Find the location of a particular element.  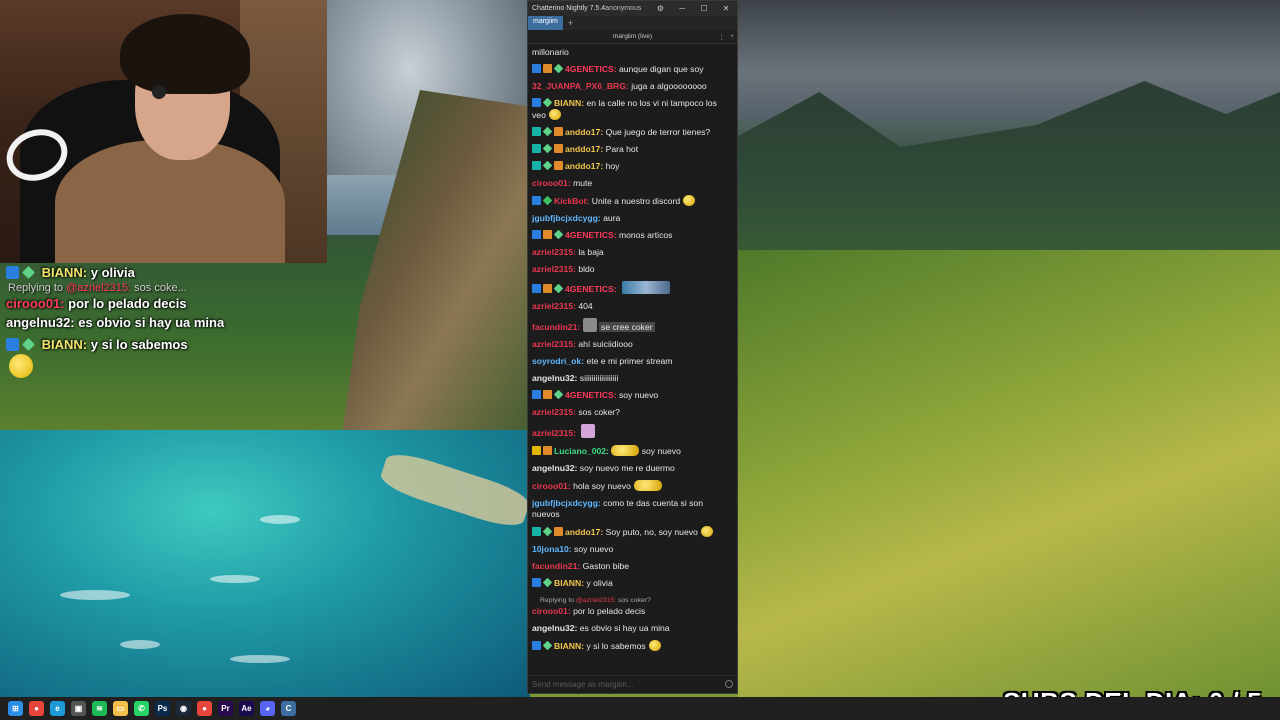

chat-message: BIANN: y si lo sabemos is located at coordinates (632, 646).